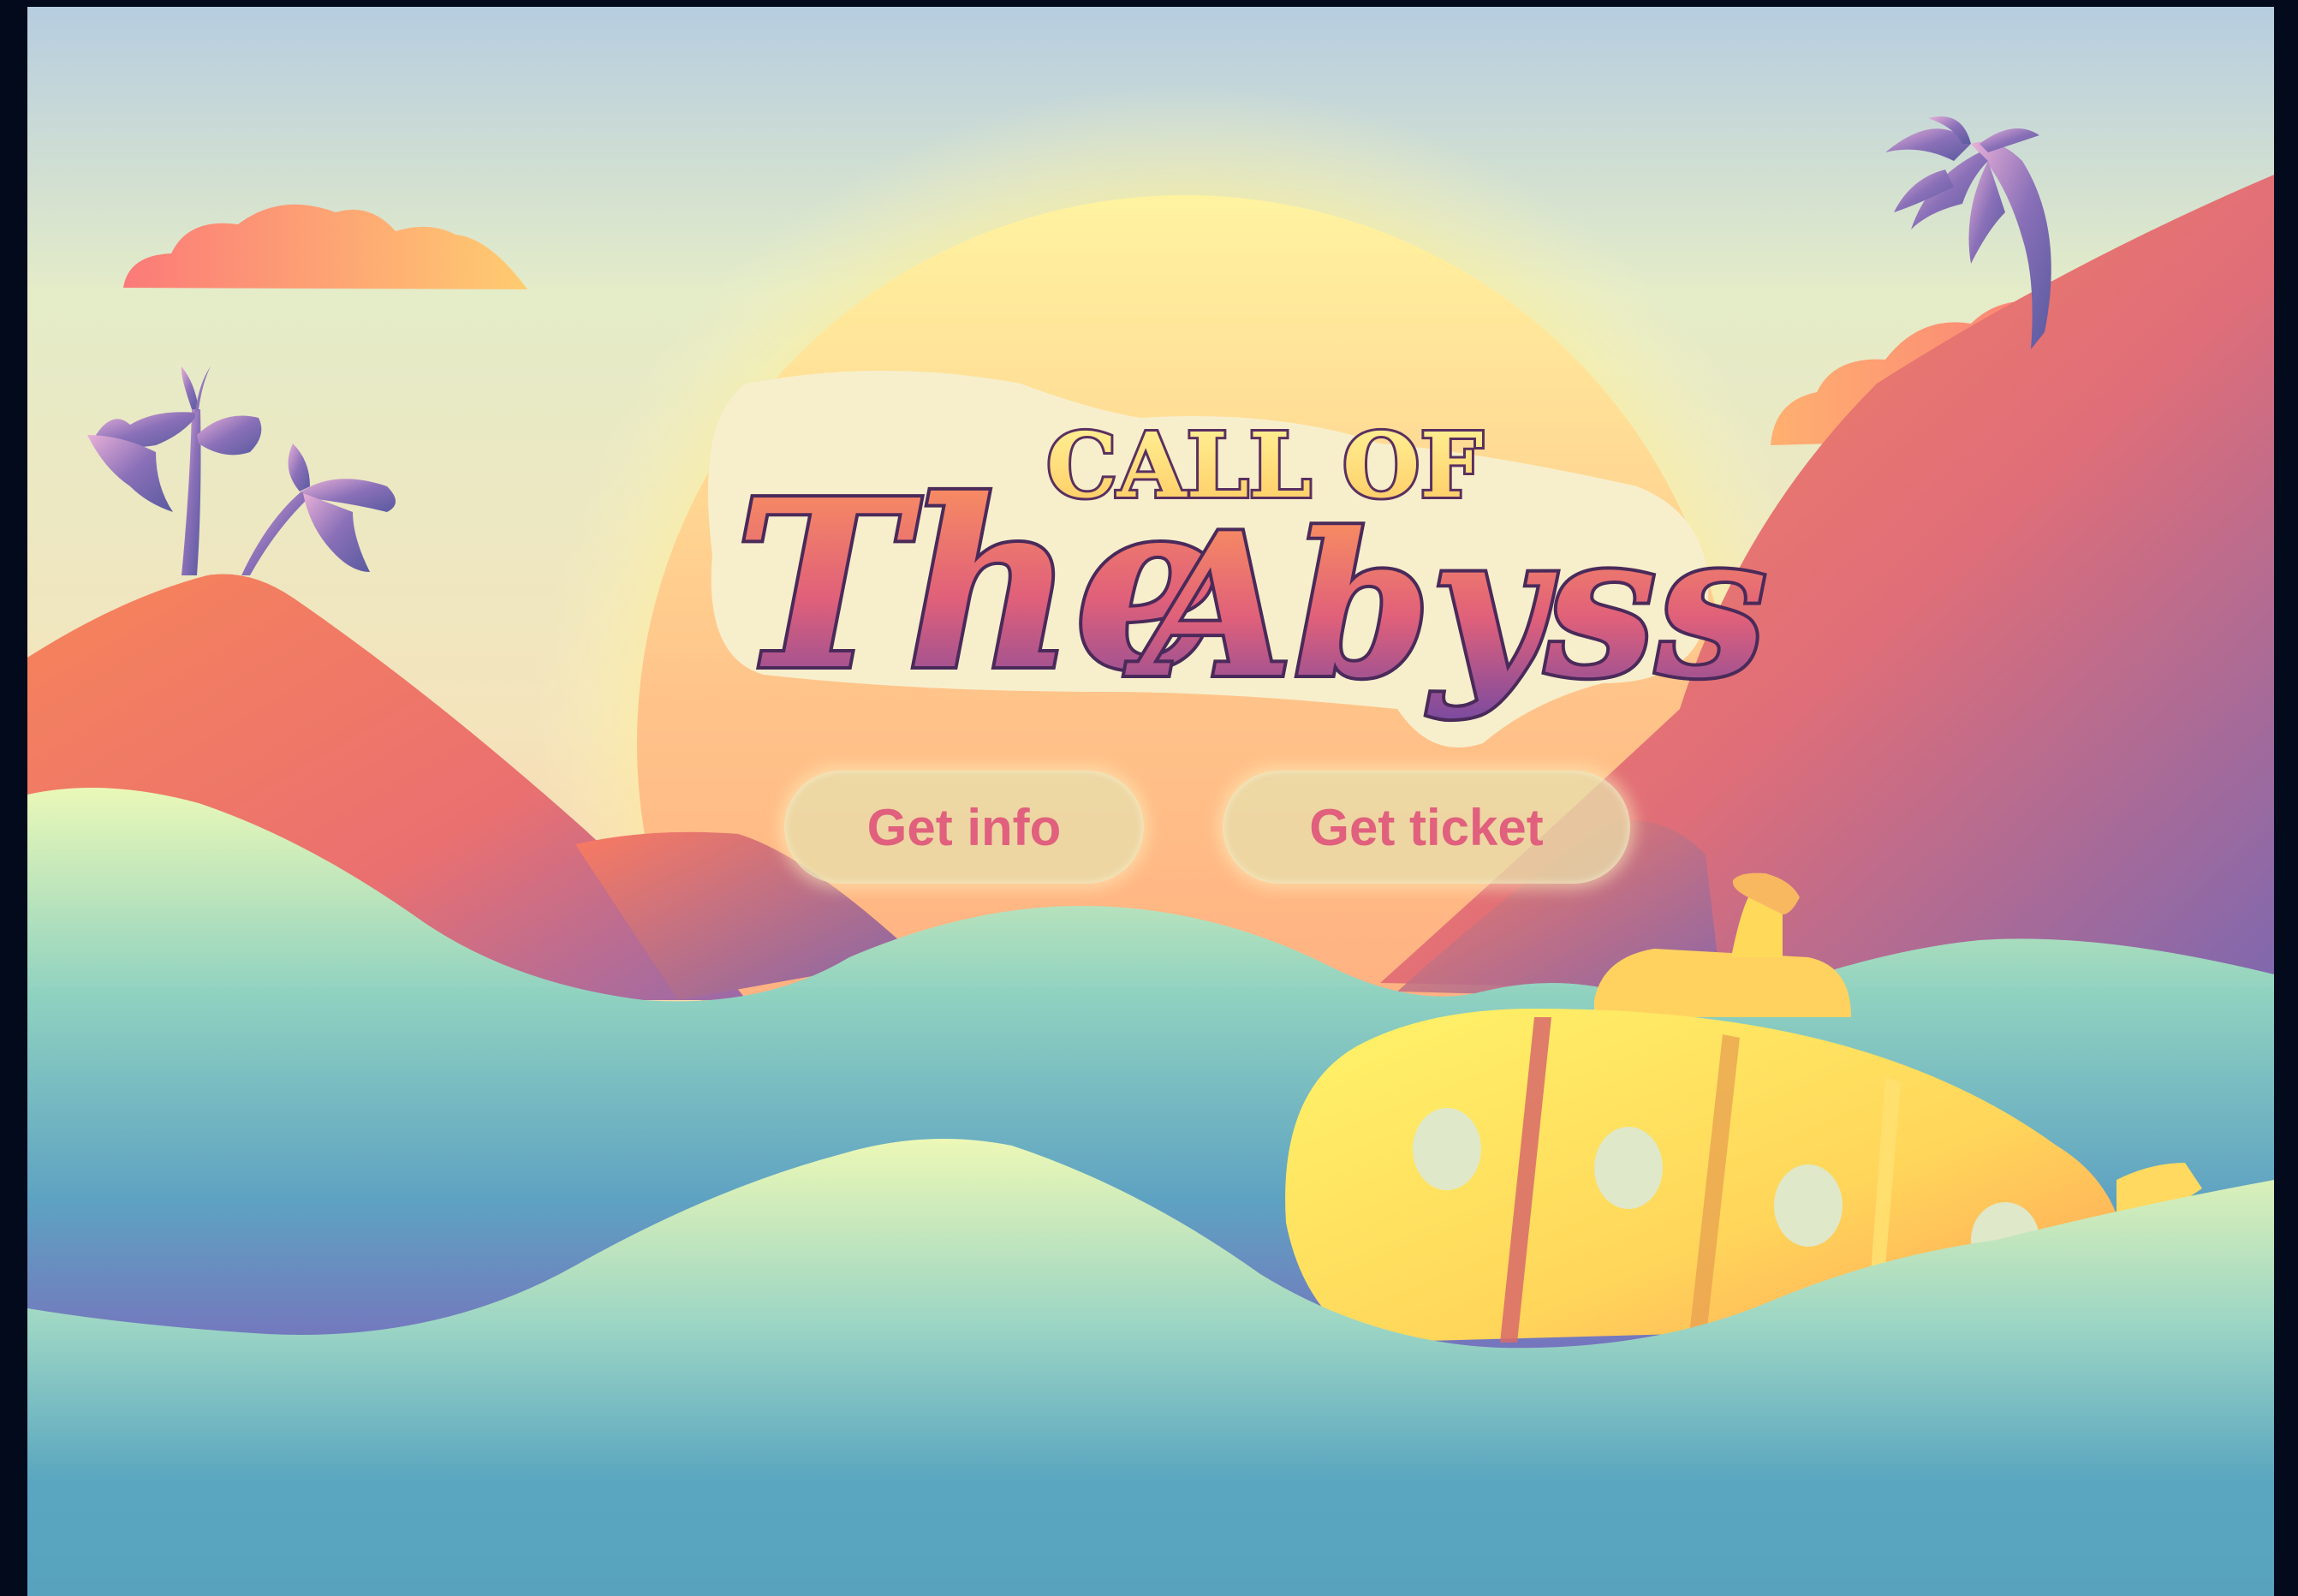 The width and height of the screenshot is (2298, 1596). I want to click on title-abyss: Abyss, so click(1446, 606).